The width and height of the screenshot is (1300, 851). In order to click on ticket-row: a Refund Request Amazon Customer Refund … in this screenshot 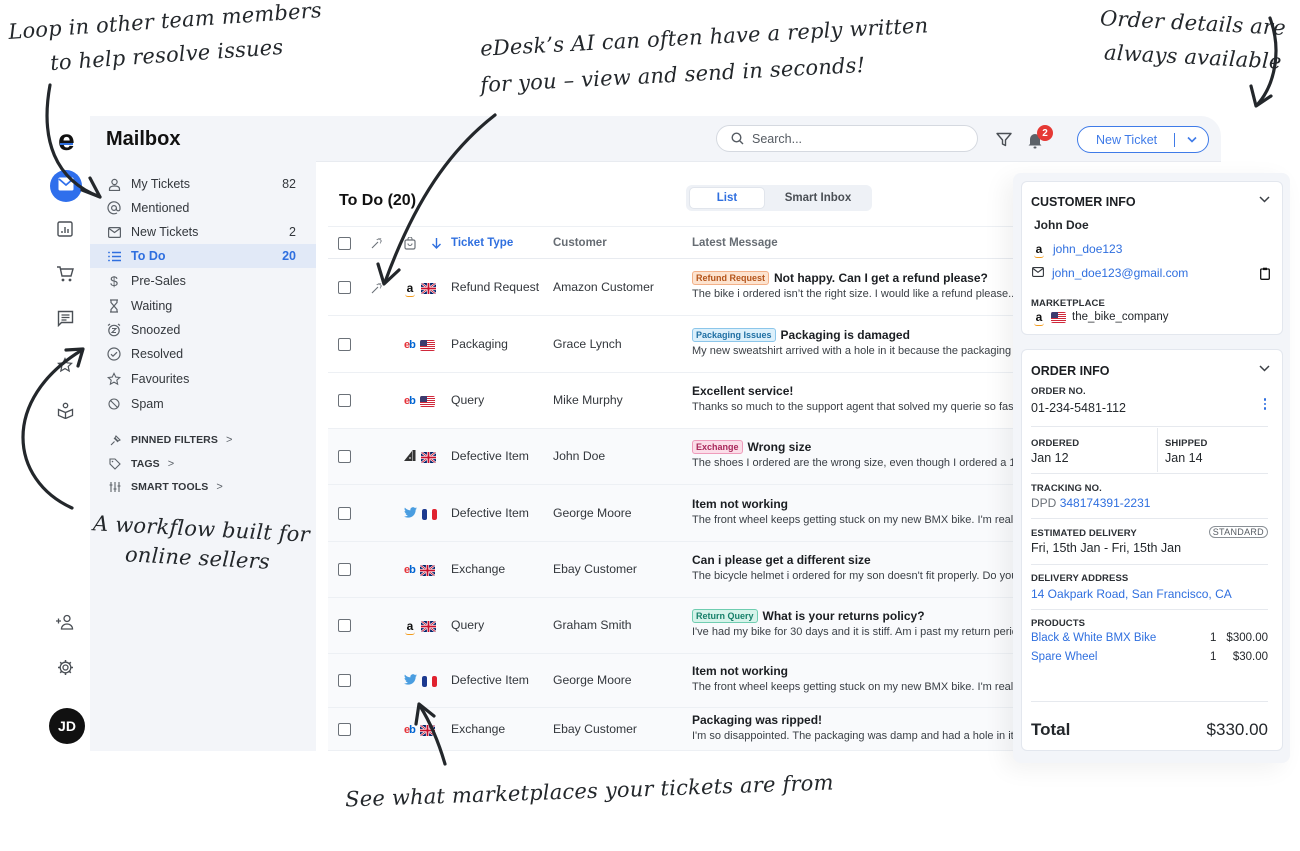, I will do `click(672, 287)`.